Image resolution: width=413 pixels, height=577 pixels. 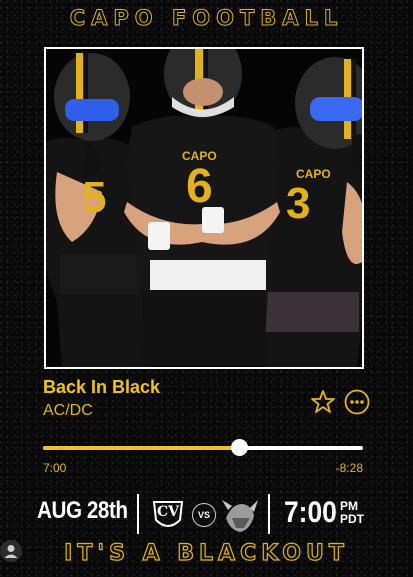 What do you see at coordinates (357, 402) in the screenshot?
I see `more-options-icon` at bounding box center [357, 402].